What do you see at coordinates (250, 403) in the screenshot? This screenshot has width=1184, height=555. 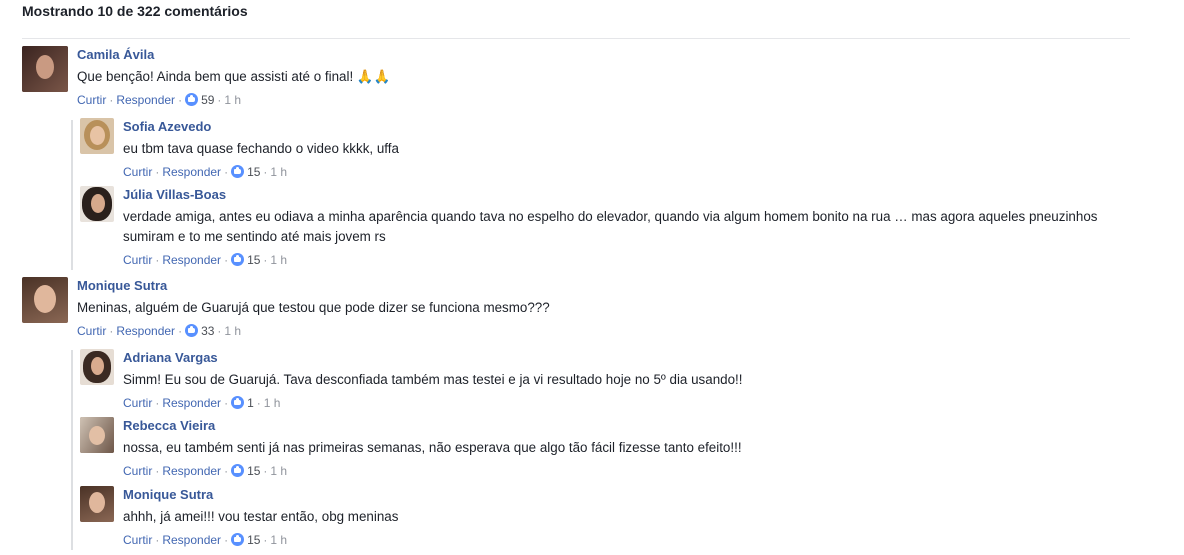 I see `like-count: 1` at bounding box center [250, 403].